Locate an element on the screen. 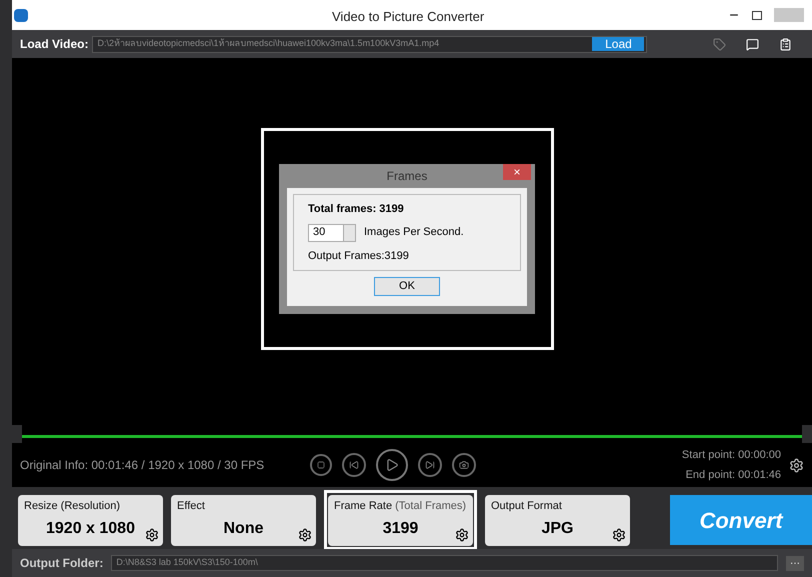  setting-card: Output Format JPG is located at coordinates (557, 520).